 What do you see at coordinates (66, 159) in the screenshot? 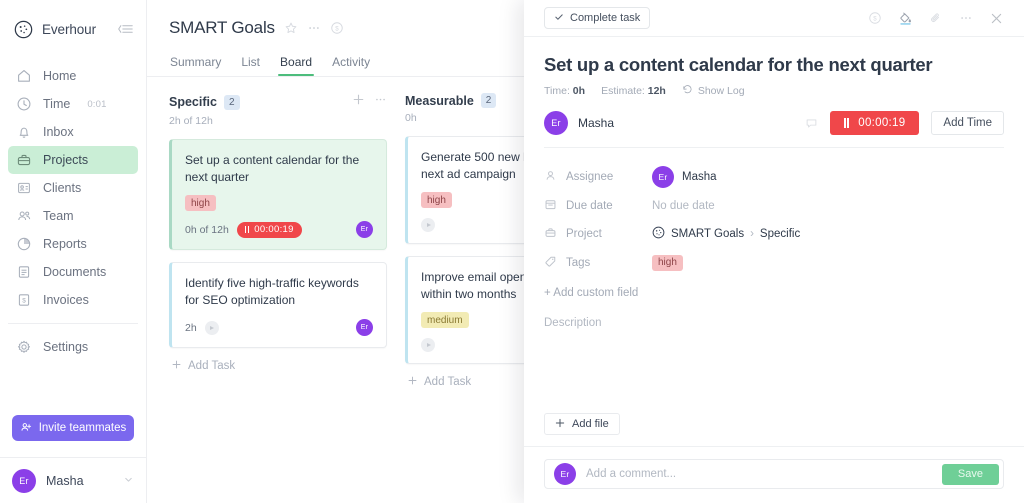
I see `sidebar-item-label: Projects` at bounding box center [66, 159].